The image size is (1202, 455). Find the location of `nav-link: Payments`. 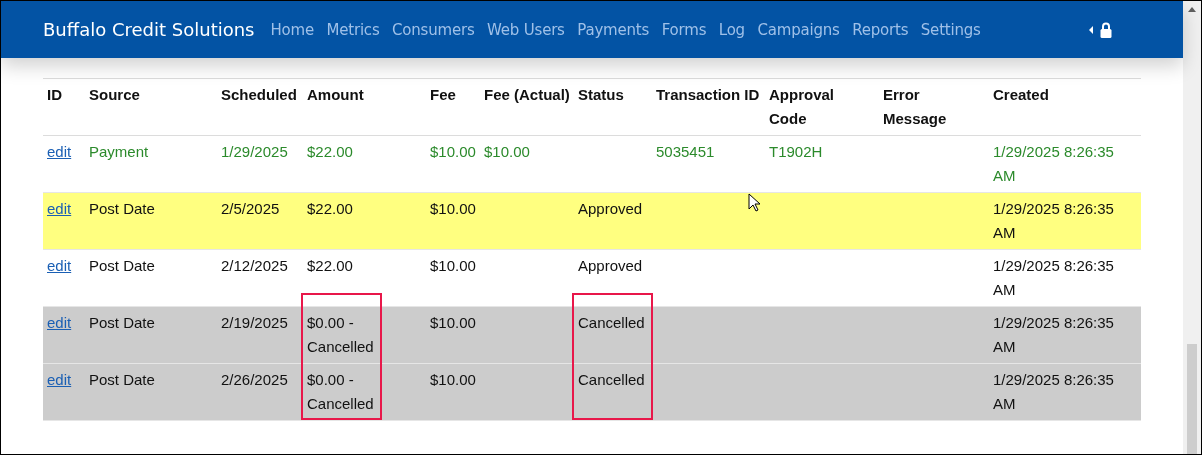

nav-link: Payments is located at coordinates (613, 29).